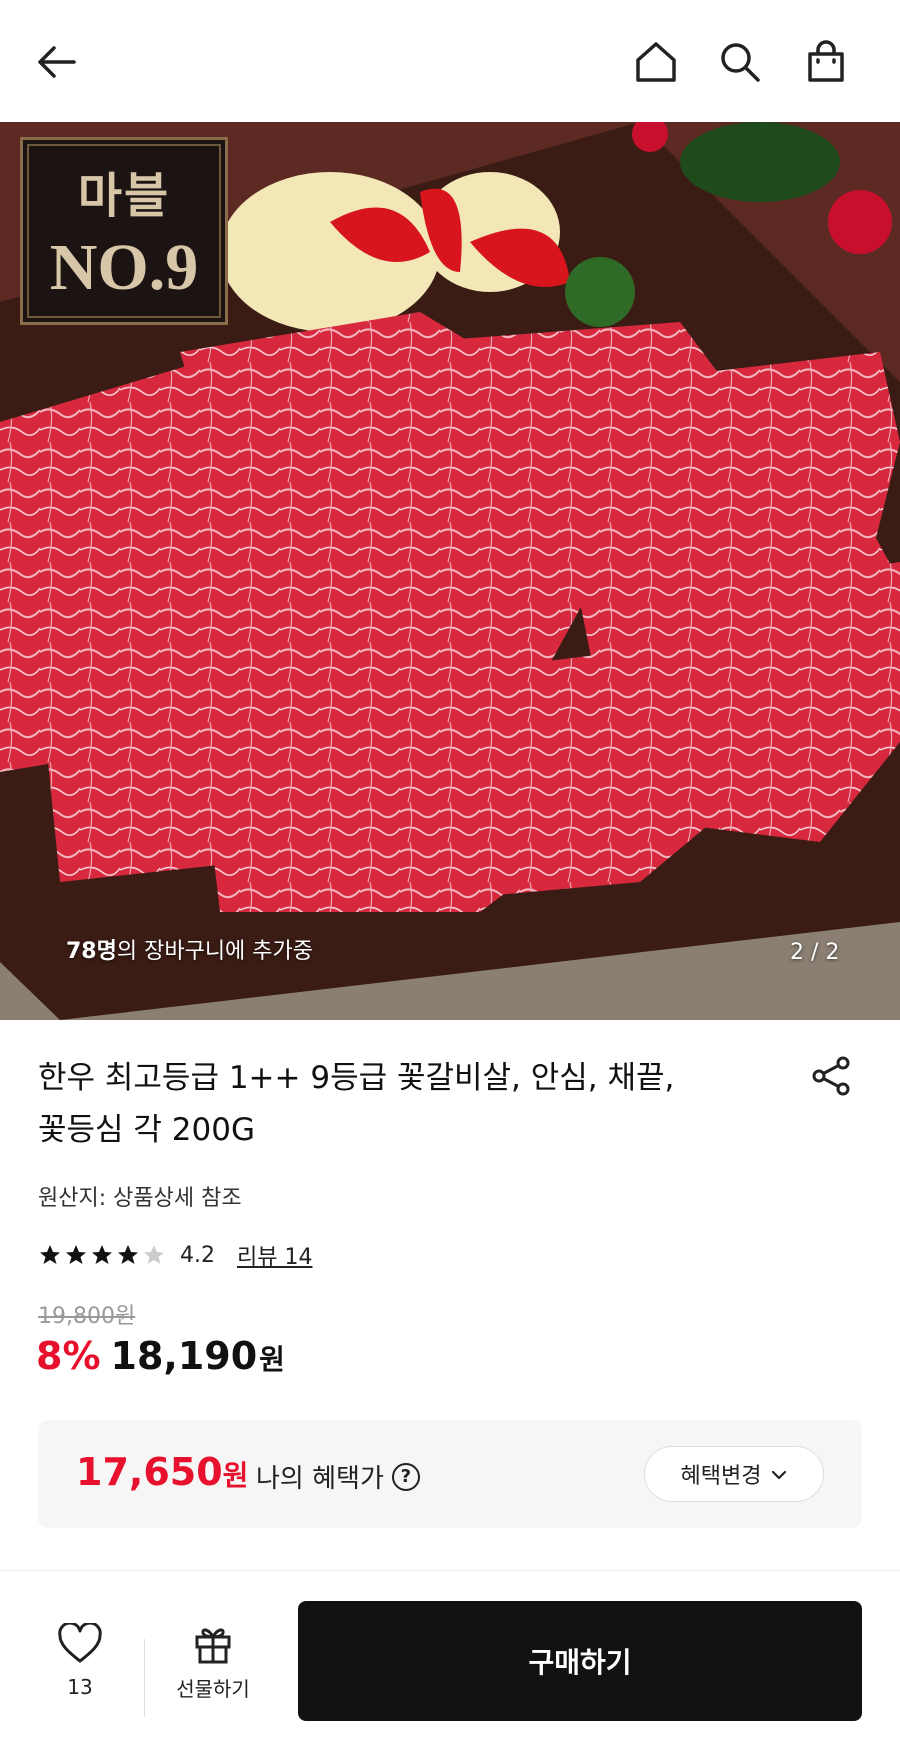 The image size is (900, 1751). I want to click on star-empty-icon, so click(154, 1254).